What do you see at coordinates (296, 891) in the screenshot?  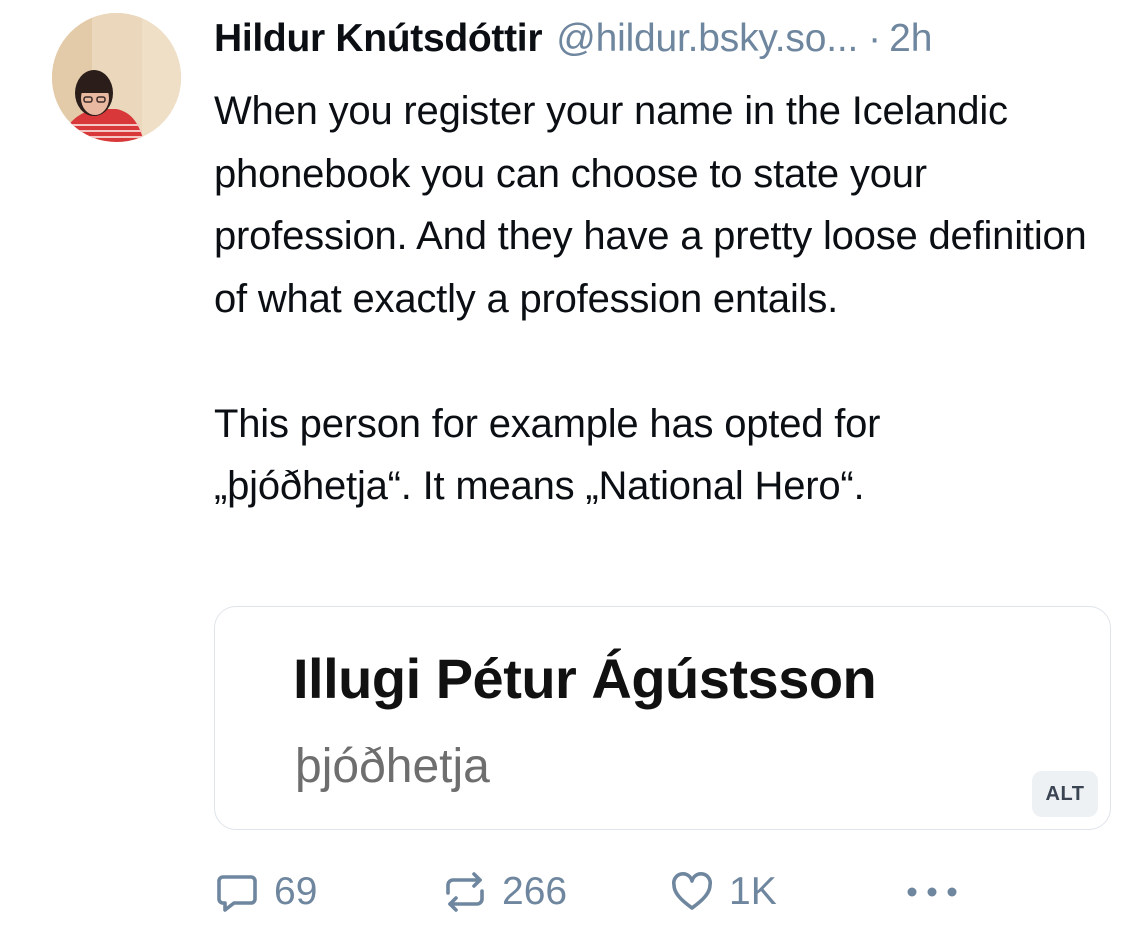 I see `reply-count: 69` at bounding box center [296, 891].